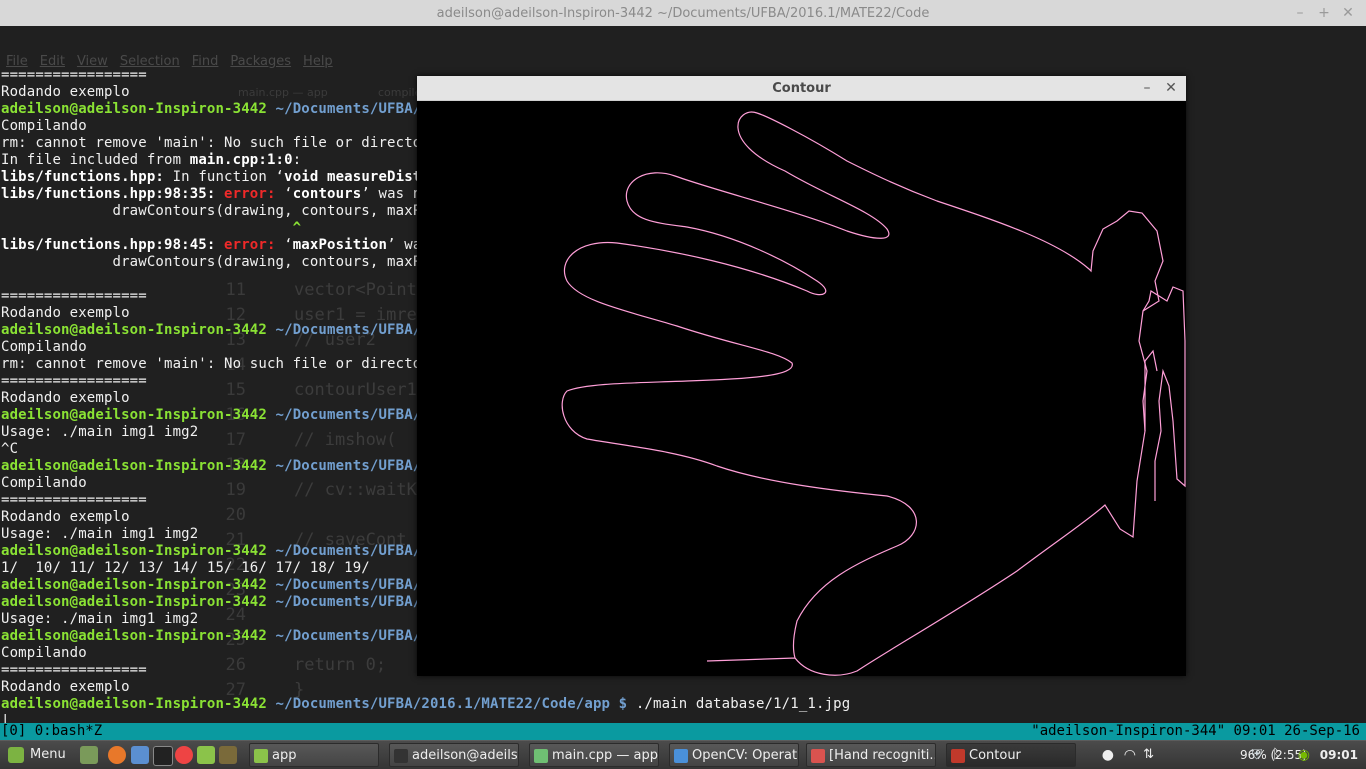 This screenshot has width=1366, height=769. Describe the element at coordinates (425, 718) in the screenshot. I see `terminal-line: |` at that location.